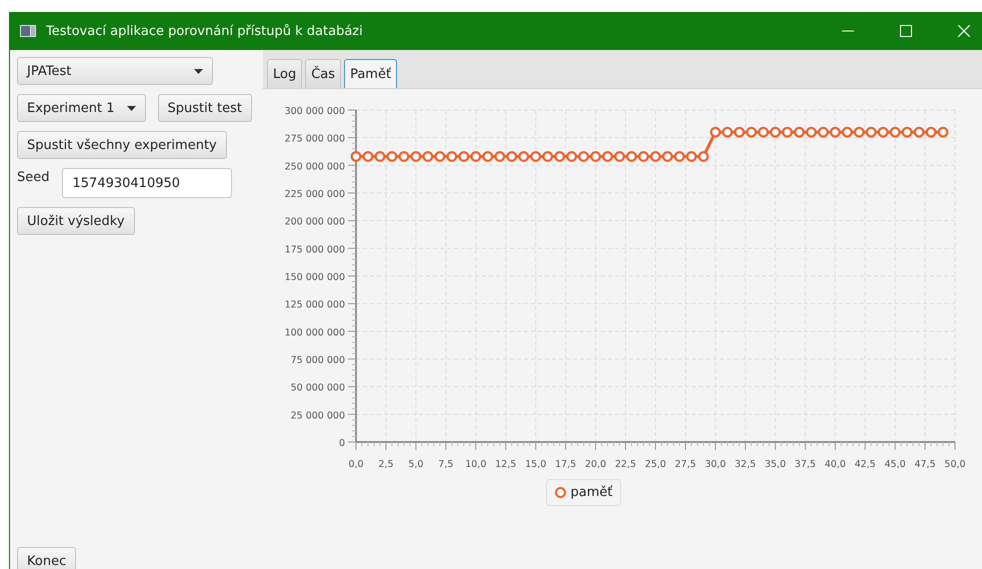 Image resolution: width=982 pixels, height=569 pixels. Describe the element at coordinates (204, 31) in the screenshot. I see `window-title: Testovací aplikace porovnání přístupů k databázi` at that location.